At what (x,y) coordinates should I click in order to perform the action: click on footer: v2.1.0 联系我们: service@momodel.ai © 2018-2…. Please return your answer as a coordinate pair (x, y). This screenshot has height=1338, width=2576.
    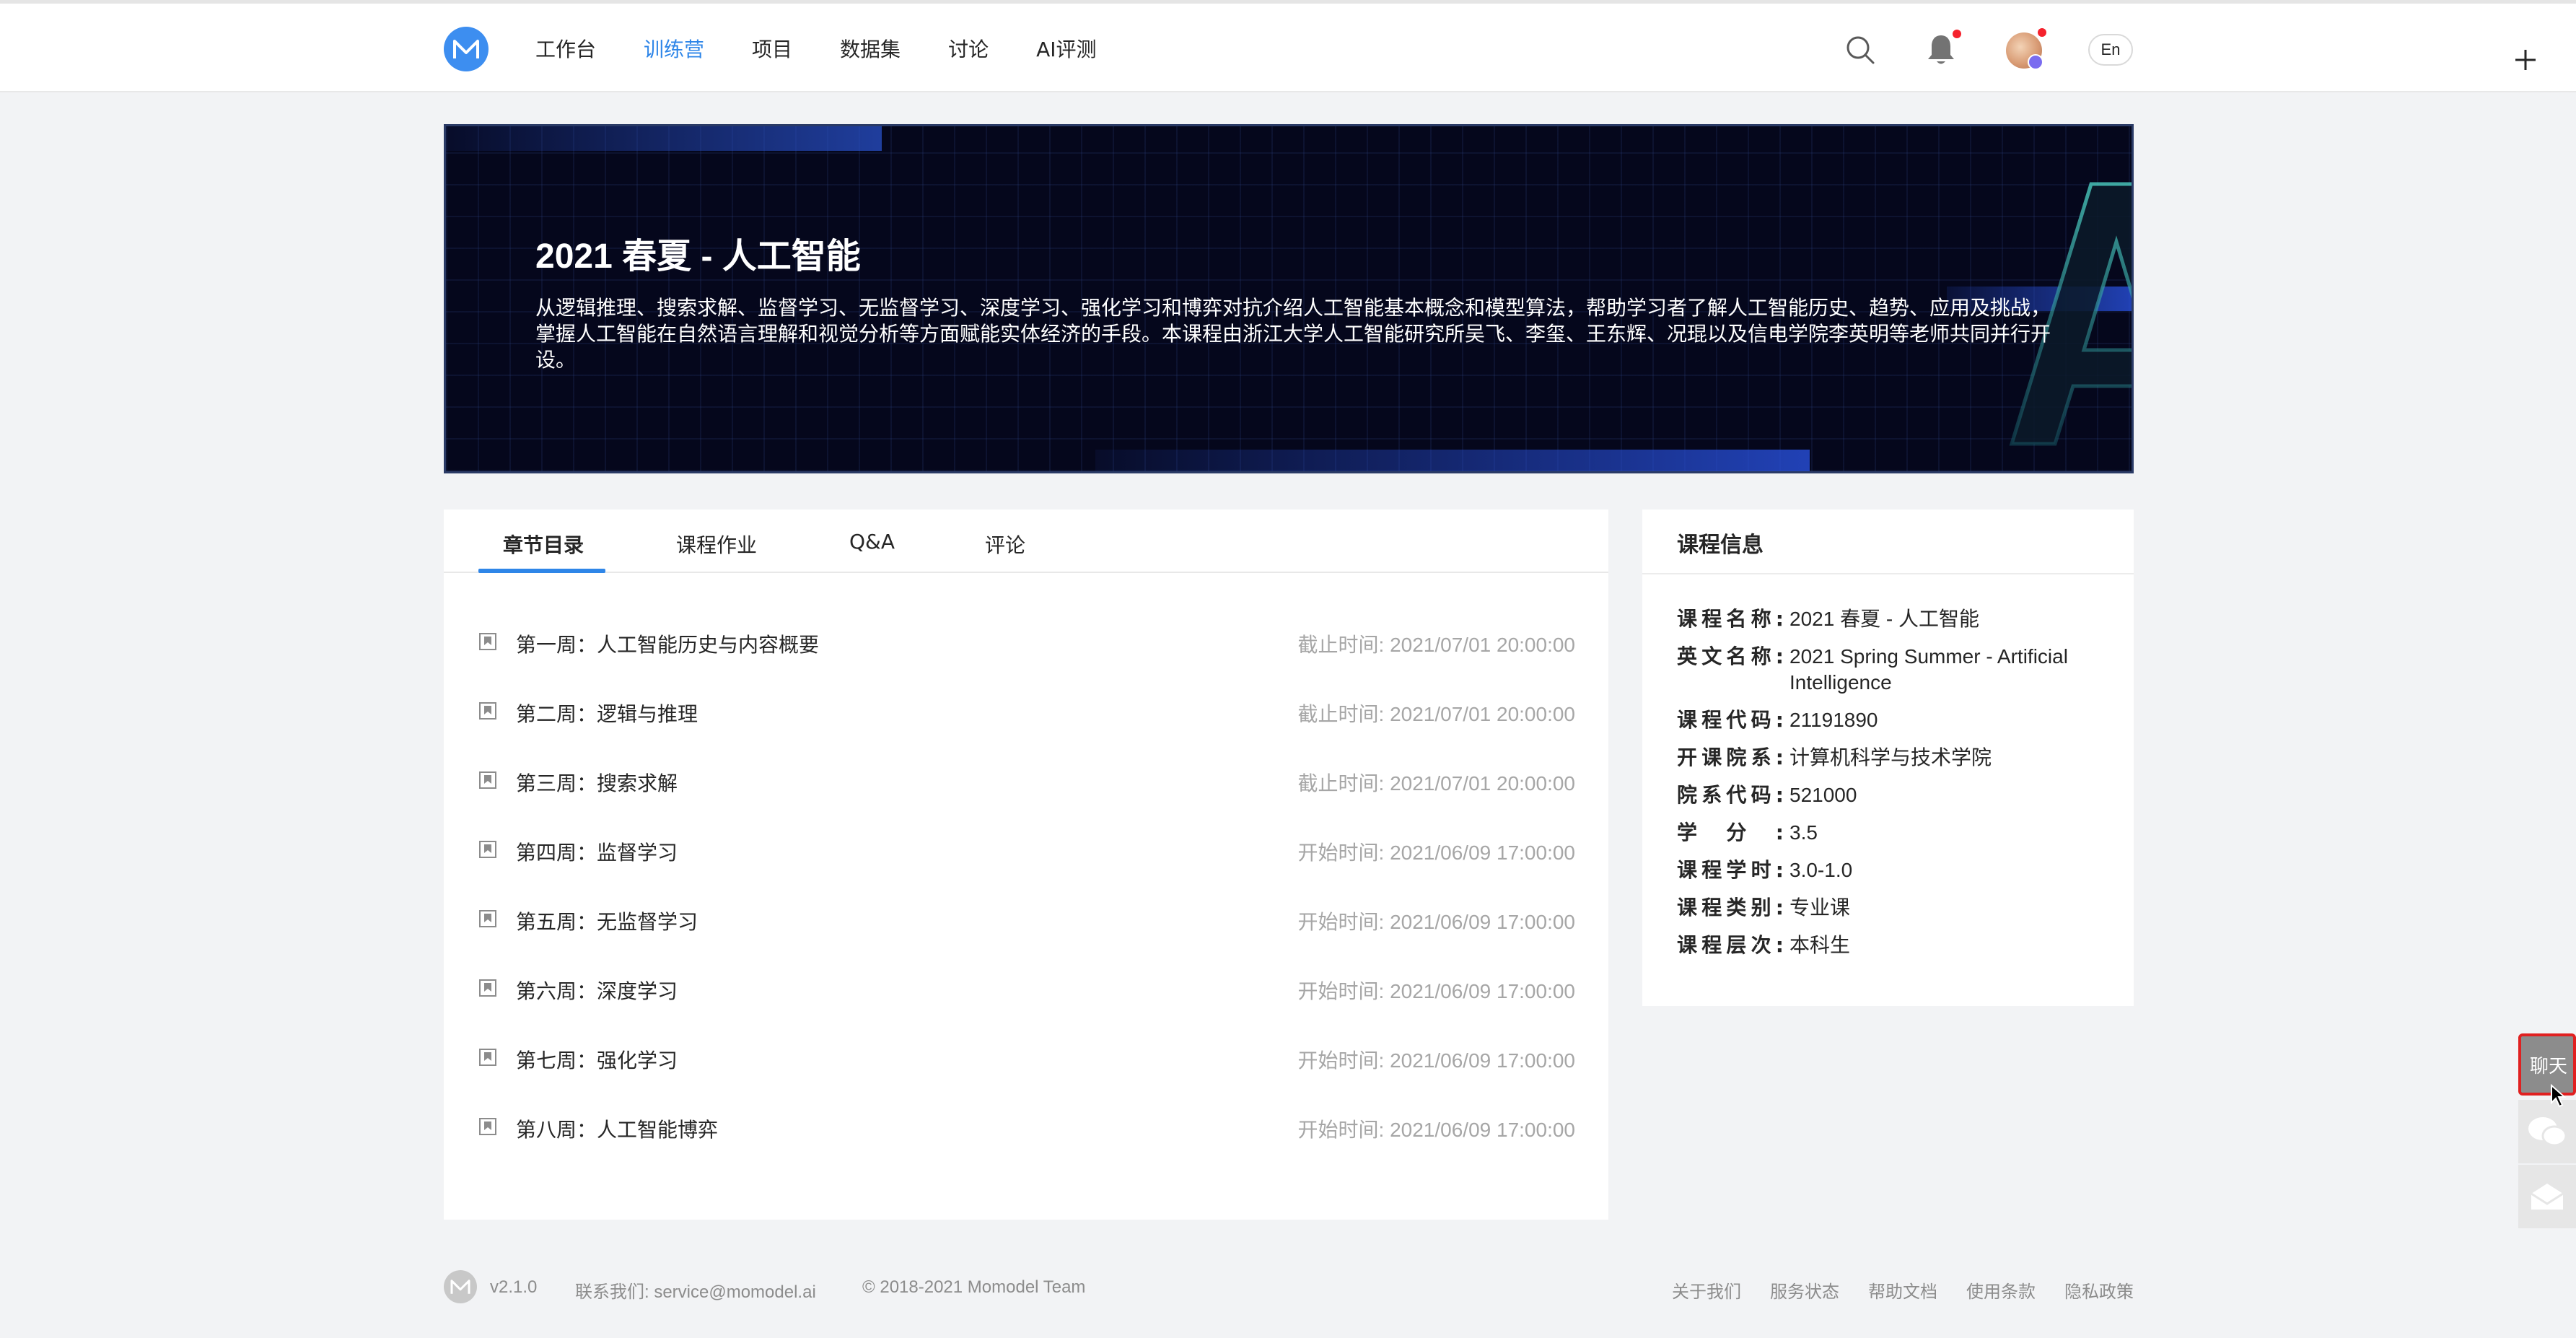
    Looking at the image, I should click on (1289, 1288).